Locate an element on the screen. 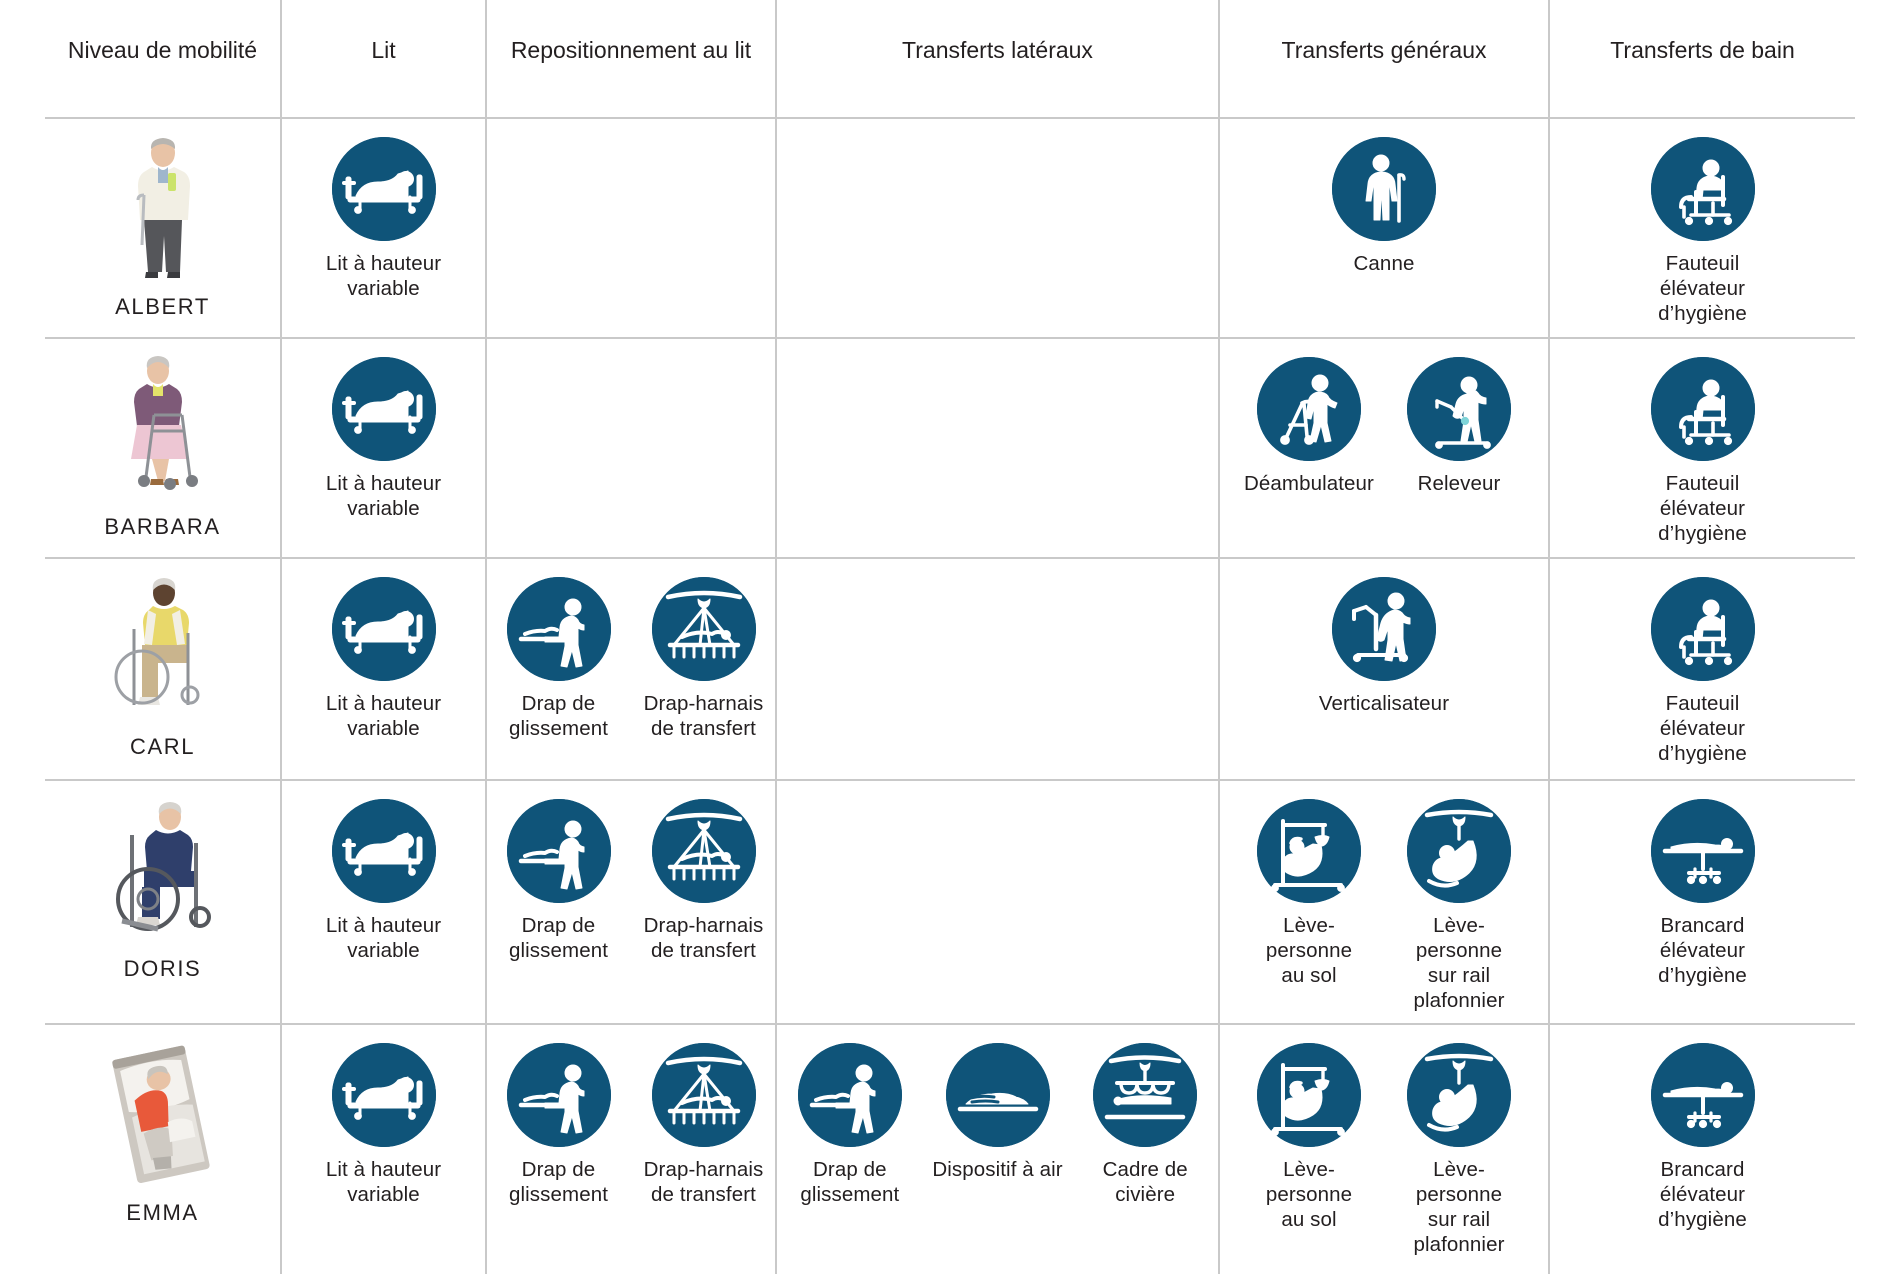 This screenshot has width=1900, height=1274. equipment-item: Déambulateur is located at coordinates (1309, 426).